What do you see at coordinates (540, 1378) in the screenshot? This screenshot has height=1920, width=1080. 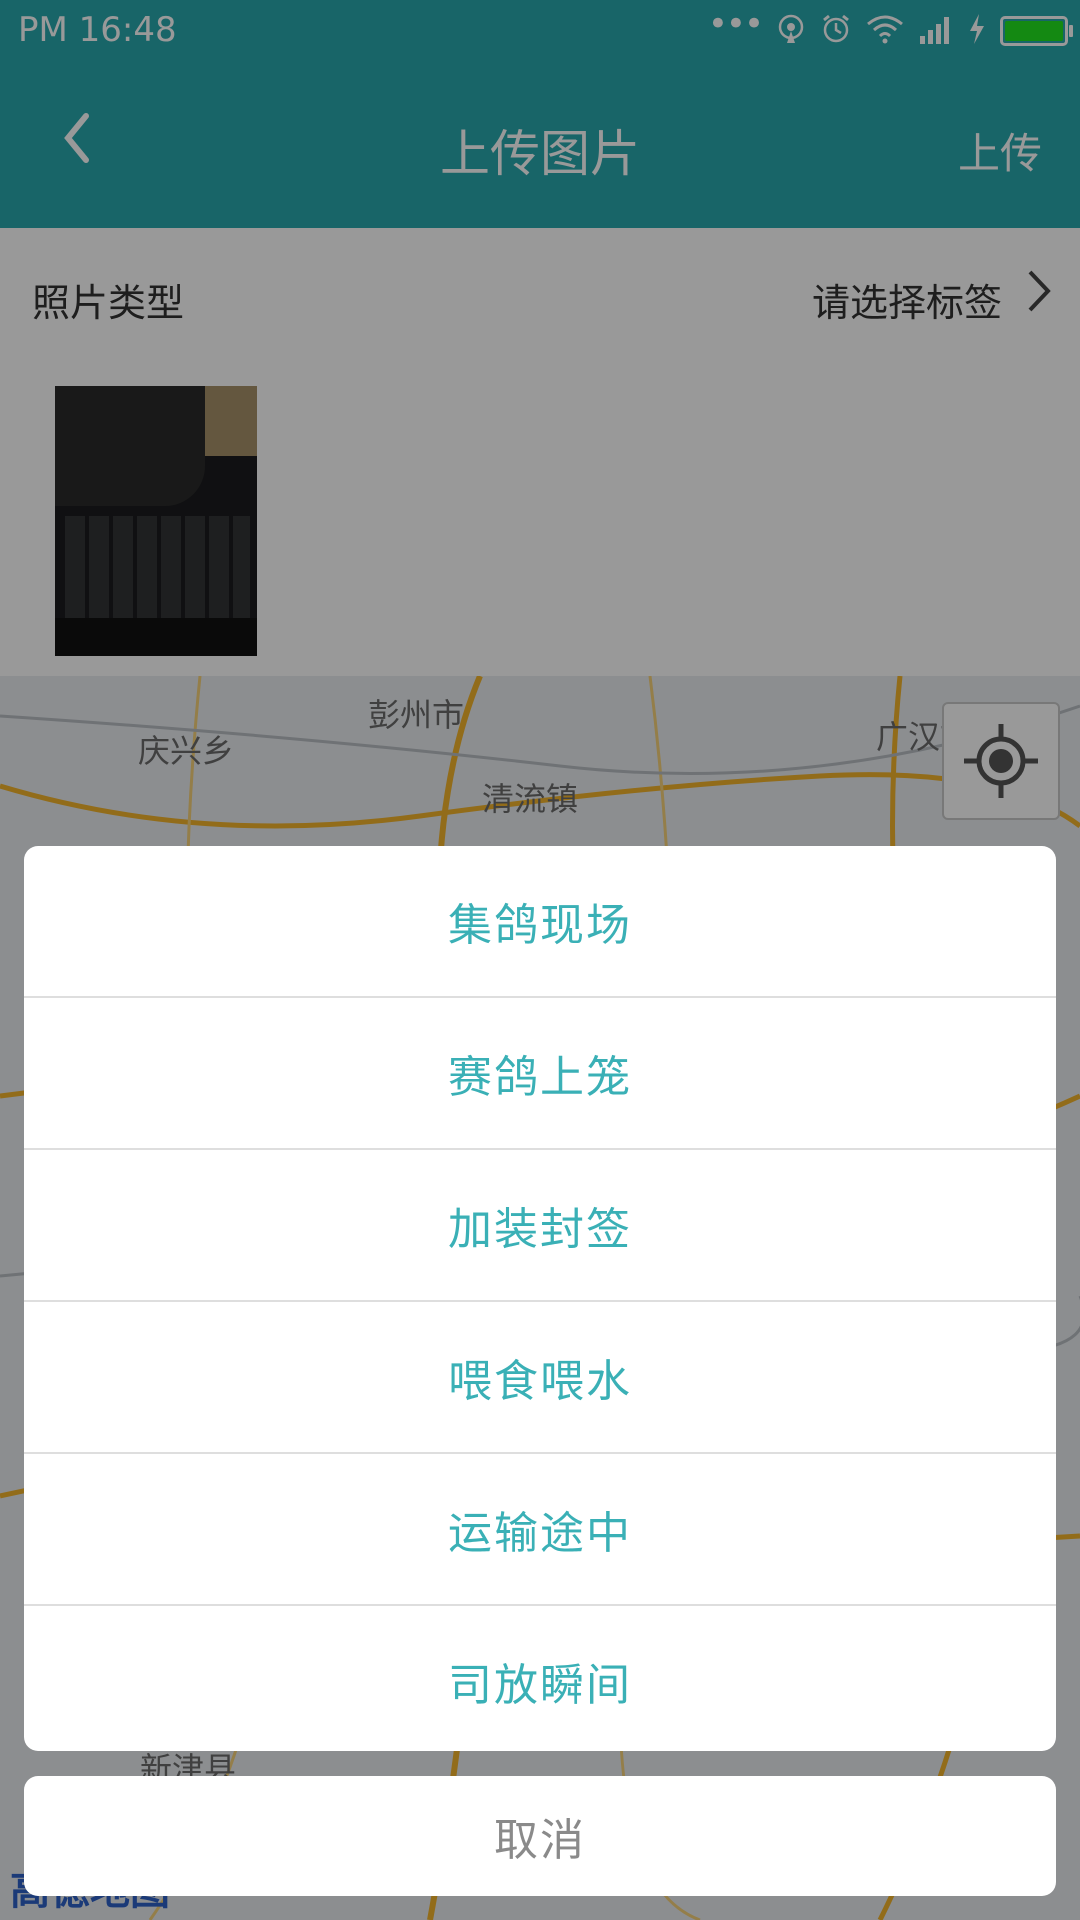 I see `action-item: 喂食喂水` at bounding box center [540, 1378].